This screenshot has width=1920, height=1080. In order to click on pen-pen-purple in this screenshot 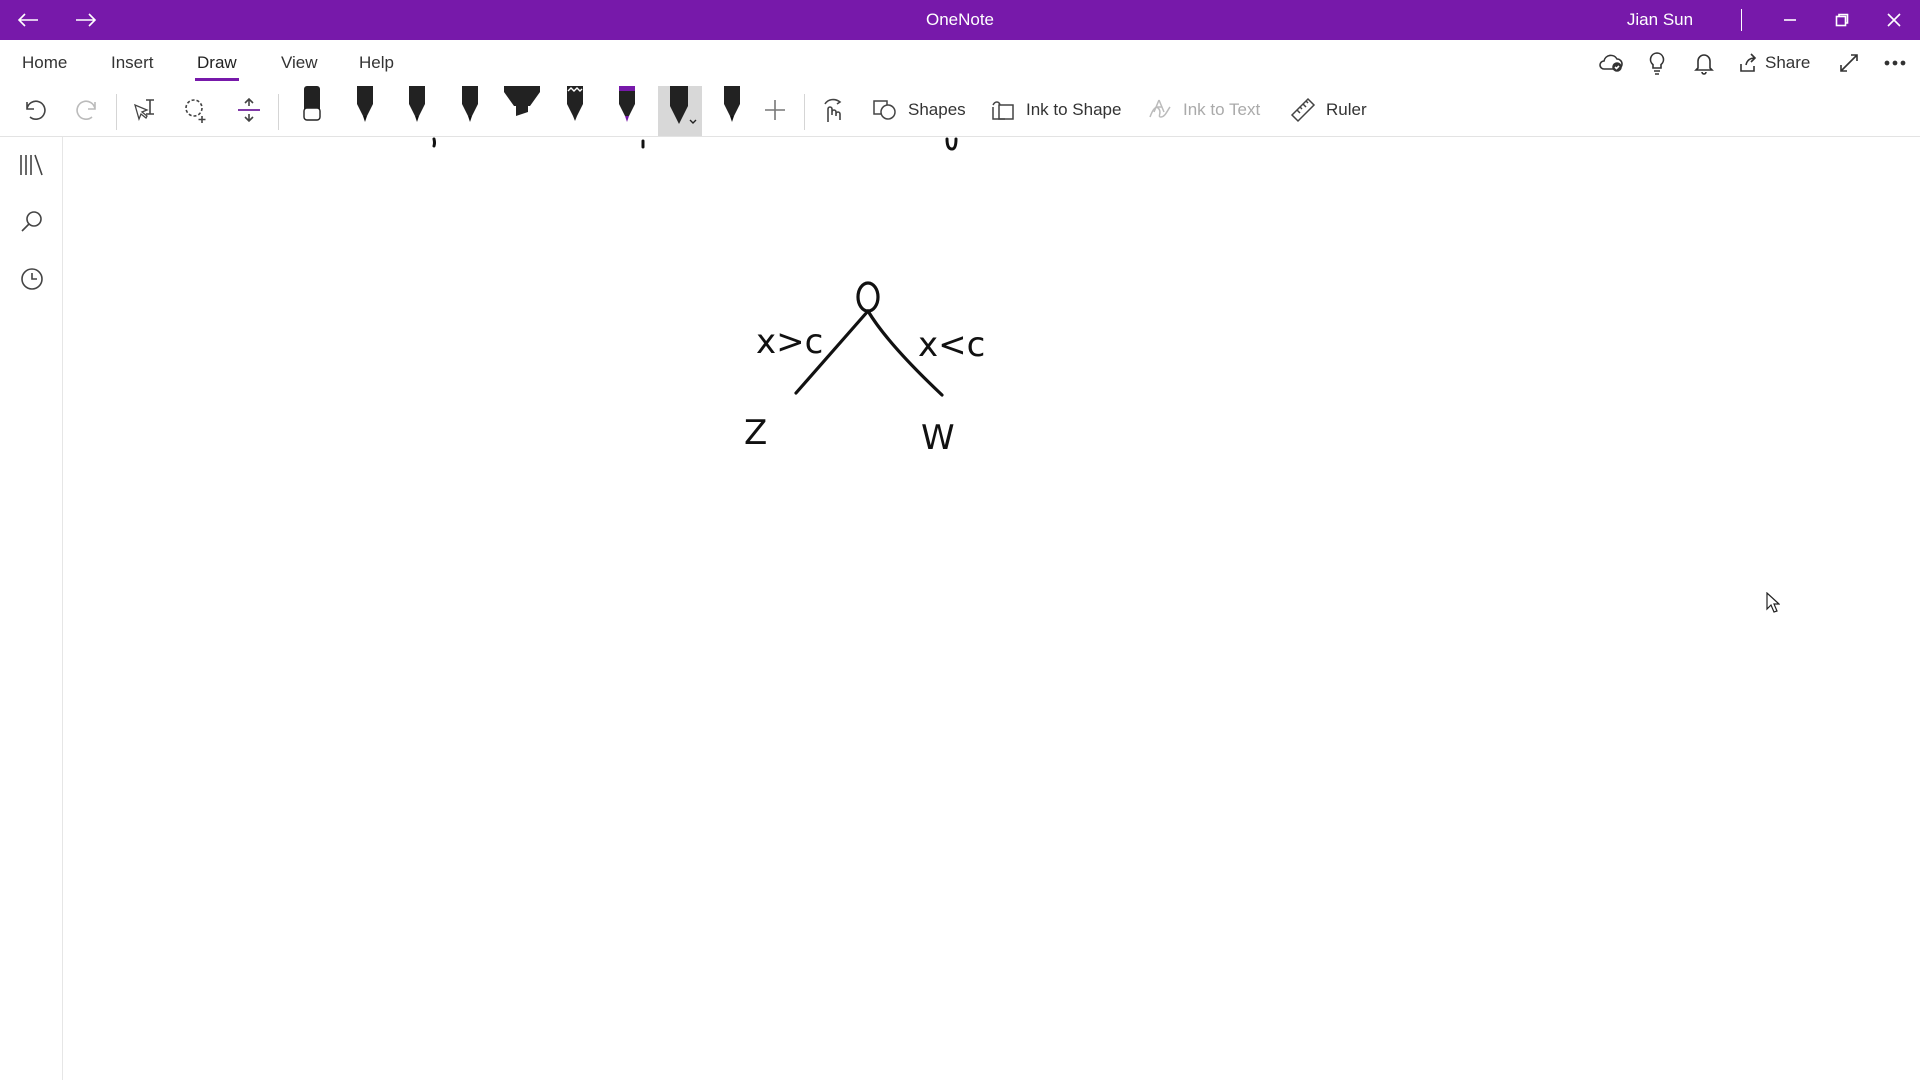, I will do `click(627, 111)`.